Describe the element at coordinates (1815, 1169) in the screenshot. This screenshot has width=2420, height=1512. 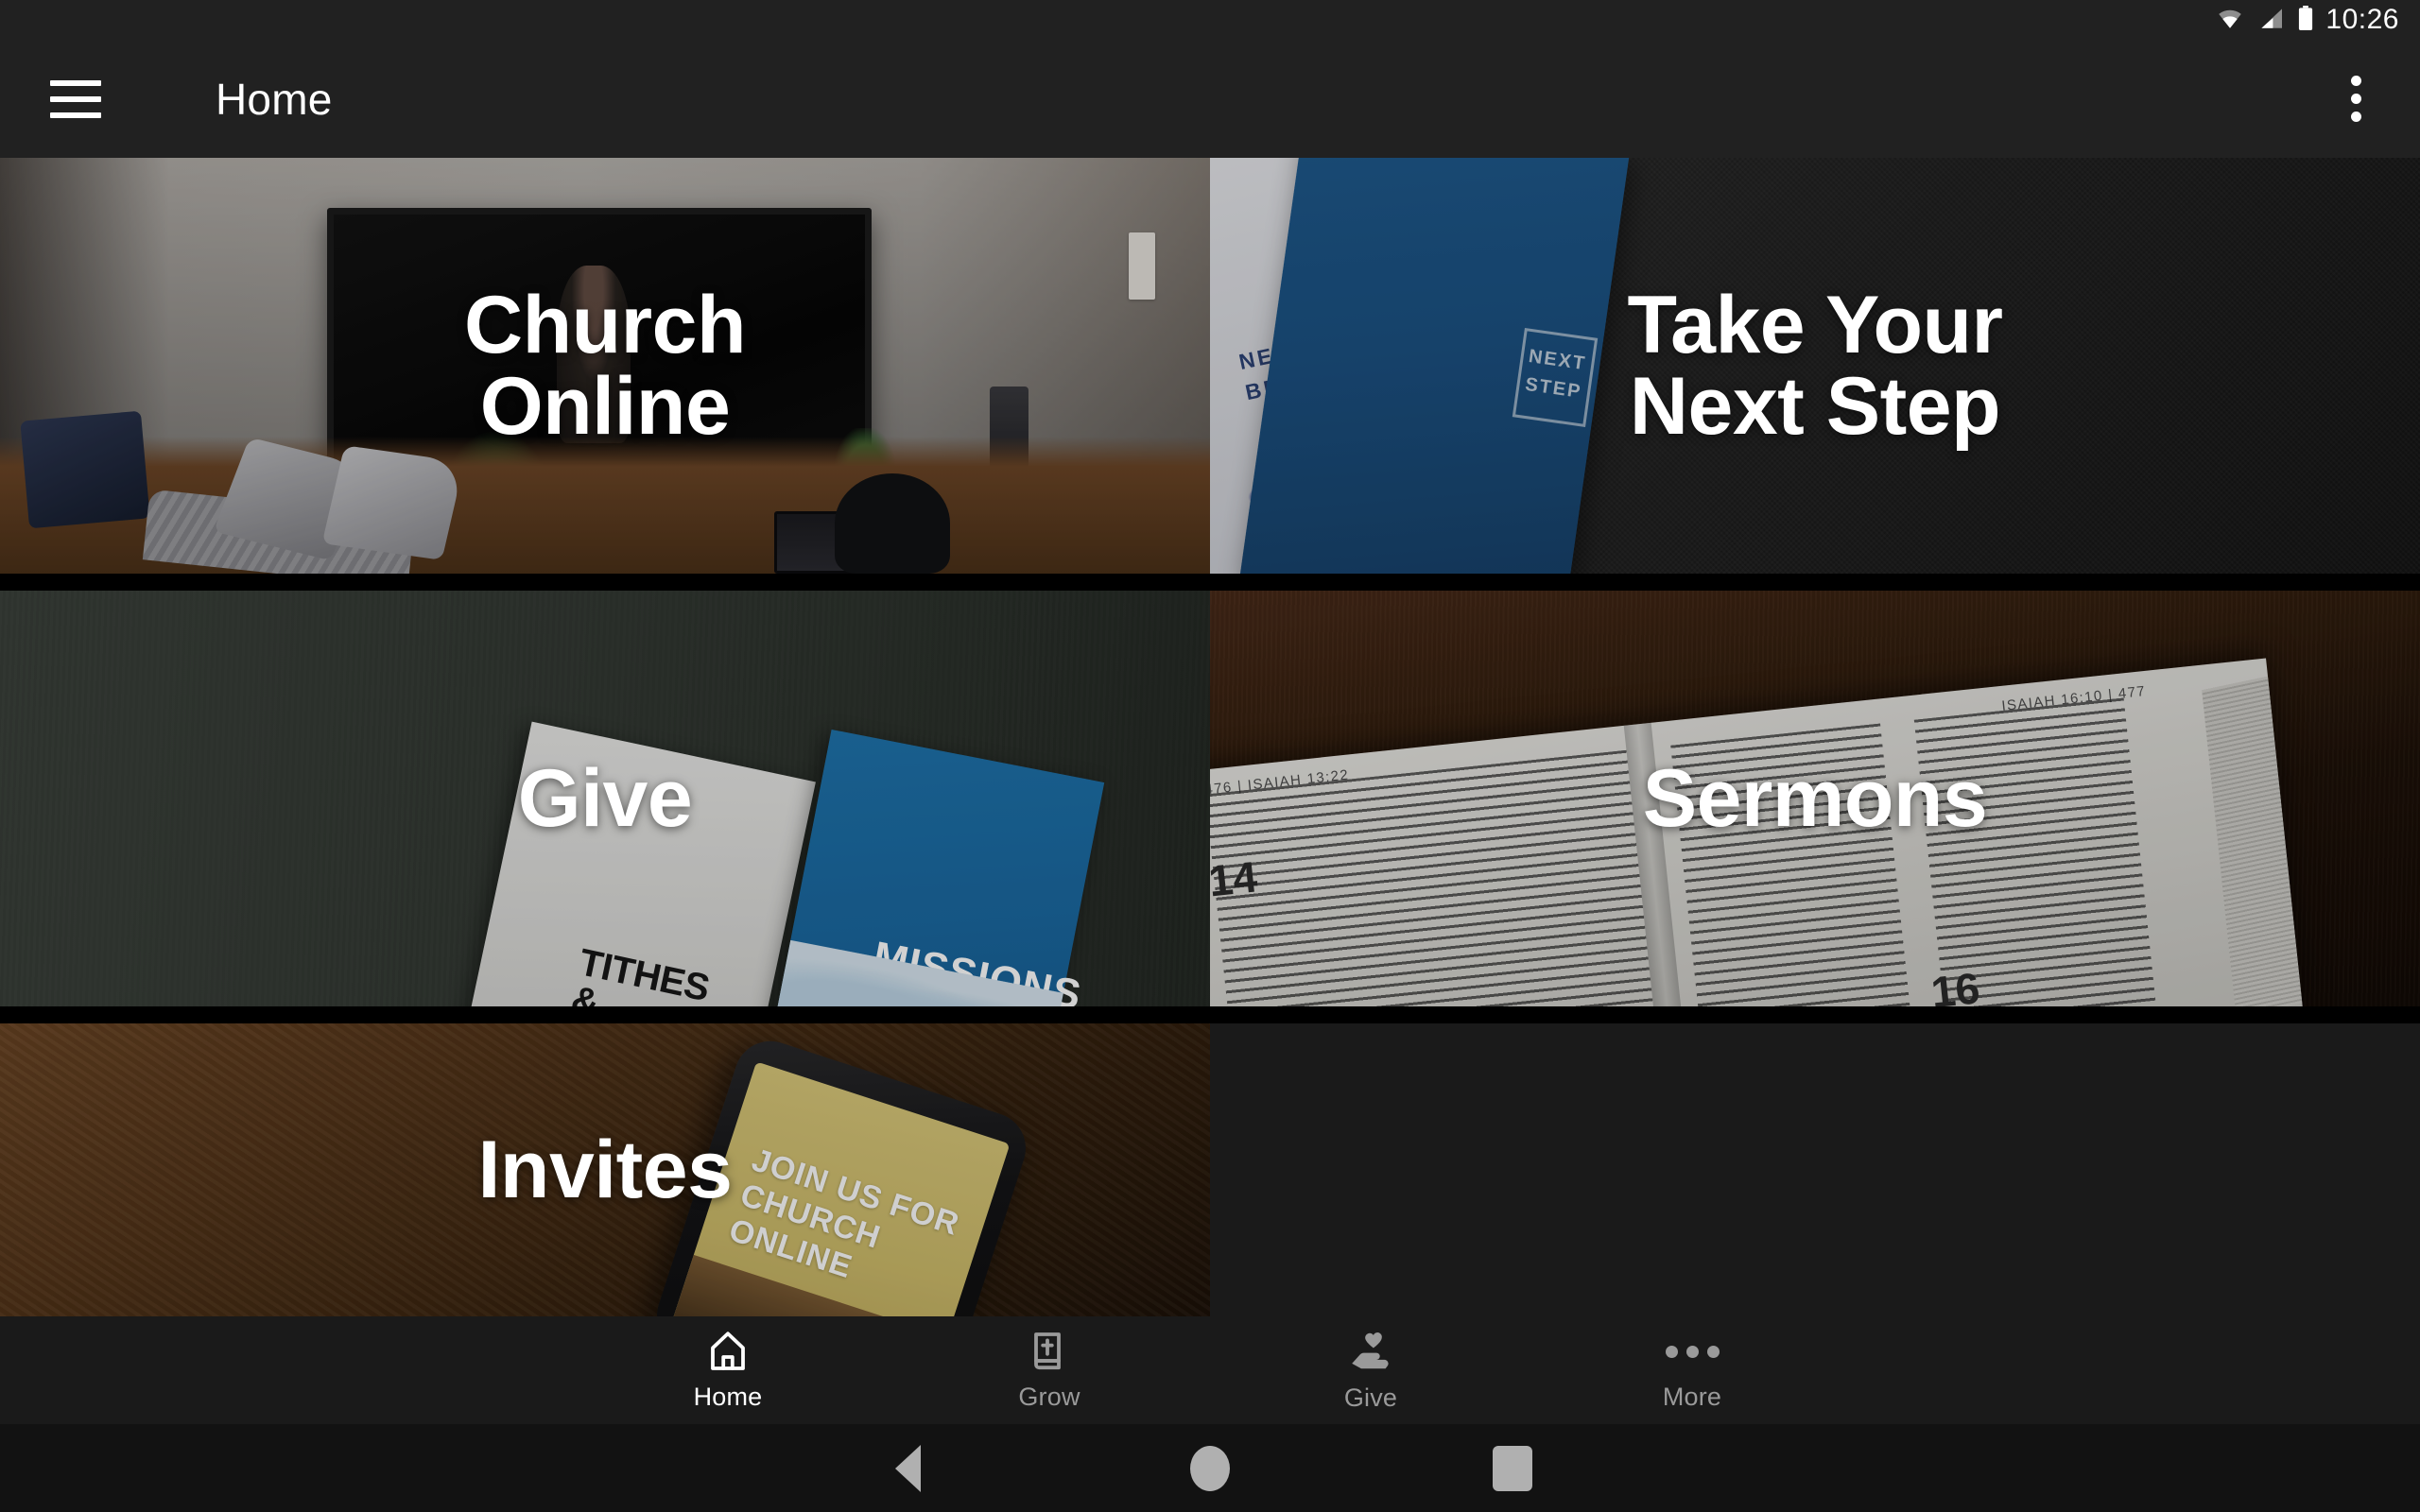
I see `tile-empty-placeholder` at that location.